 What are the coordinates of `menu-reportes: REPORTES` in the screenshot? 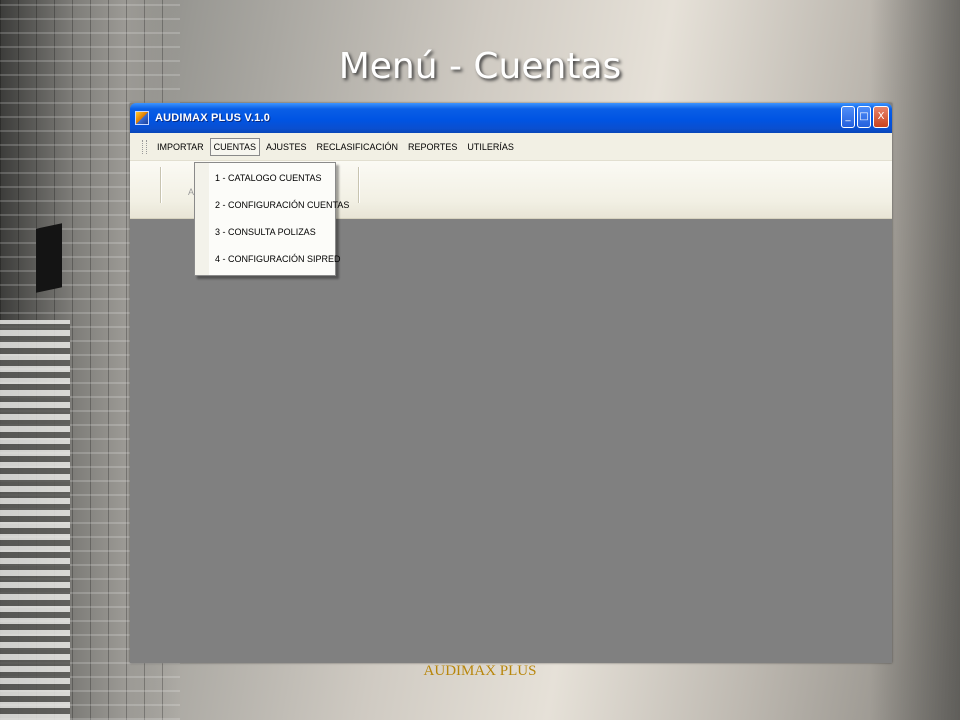 It's located at (432, 147).